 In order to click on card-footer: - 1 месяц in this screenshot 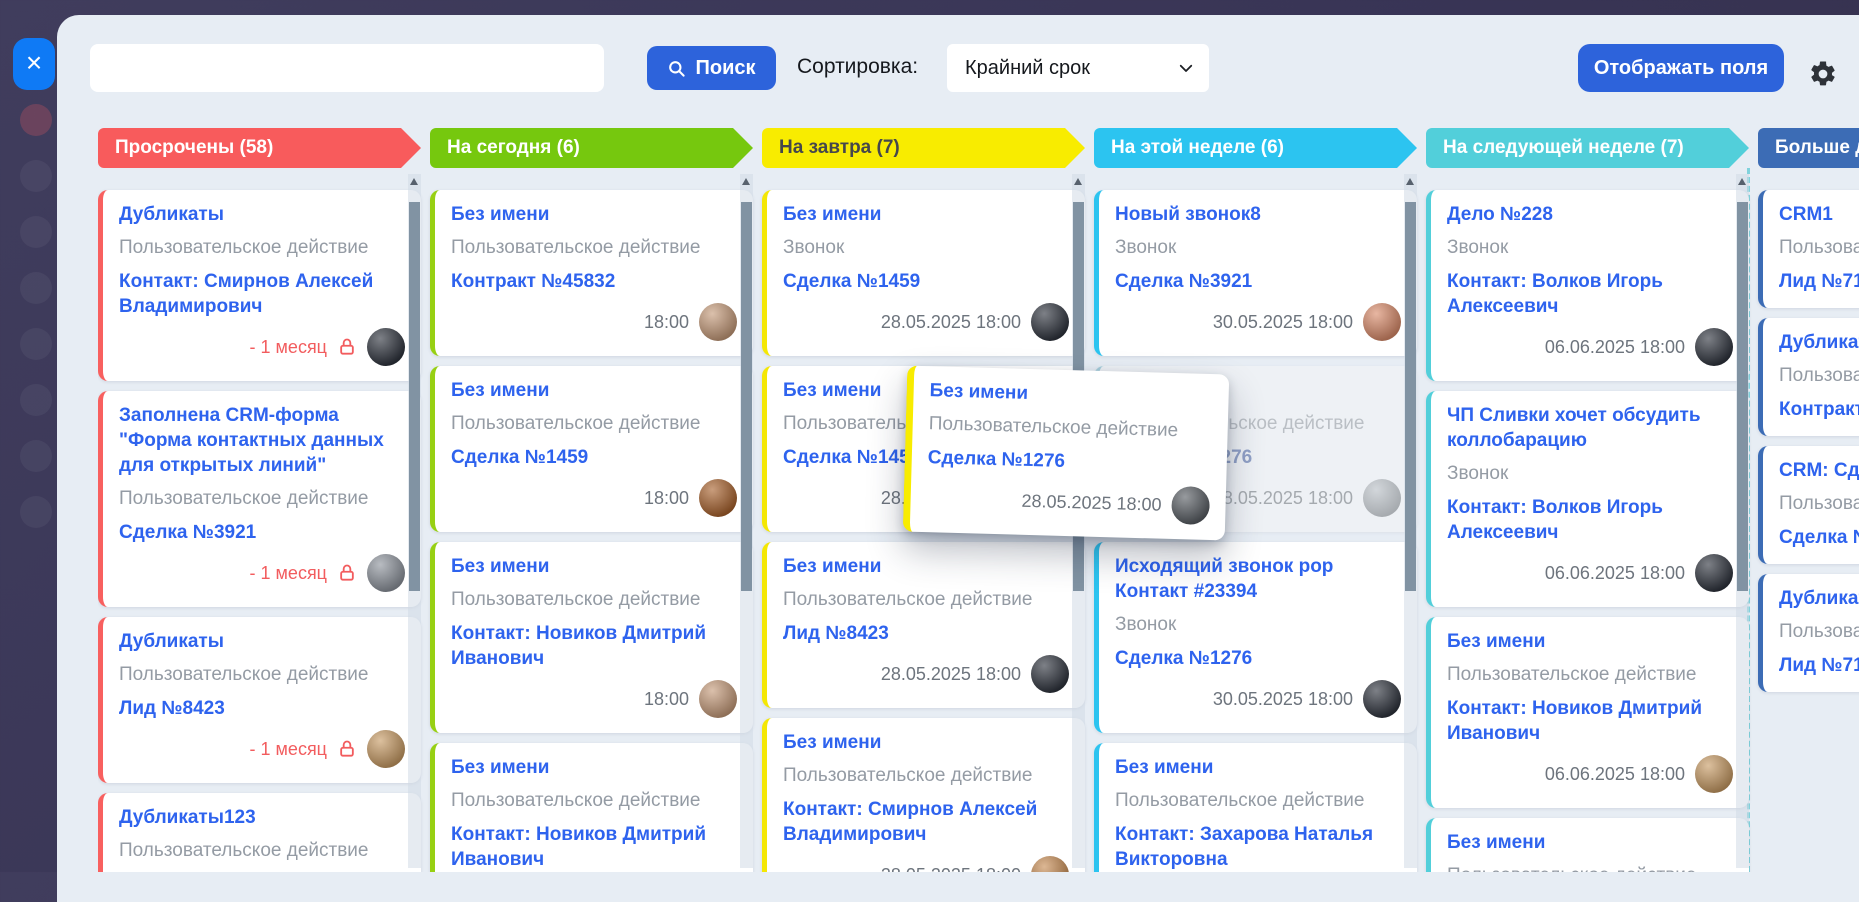, I will do `click(262, 749)`.